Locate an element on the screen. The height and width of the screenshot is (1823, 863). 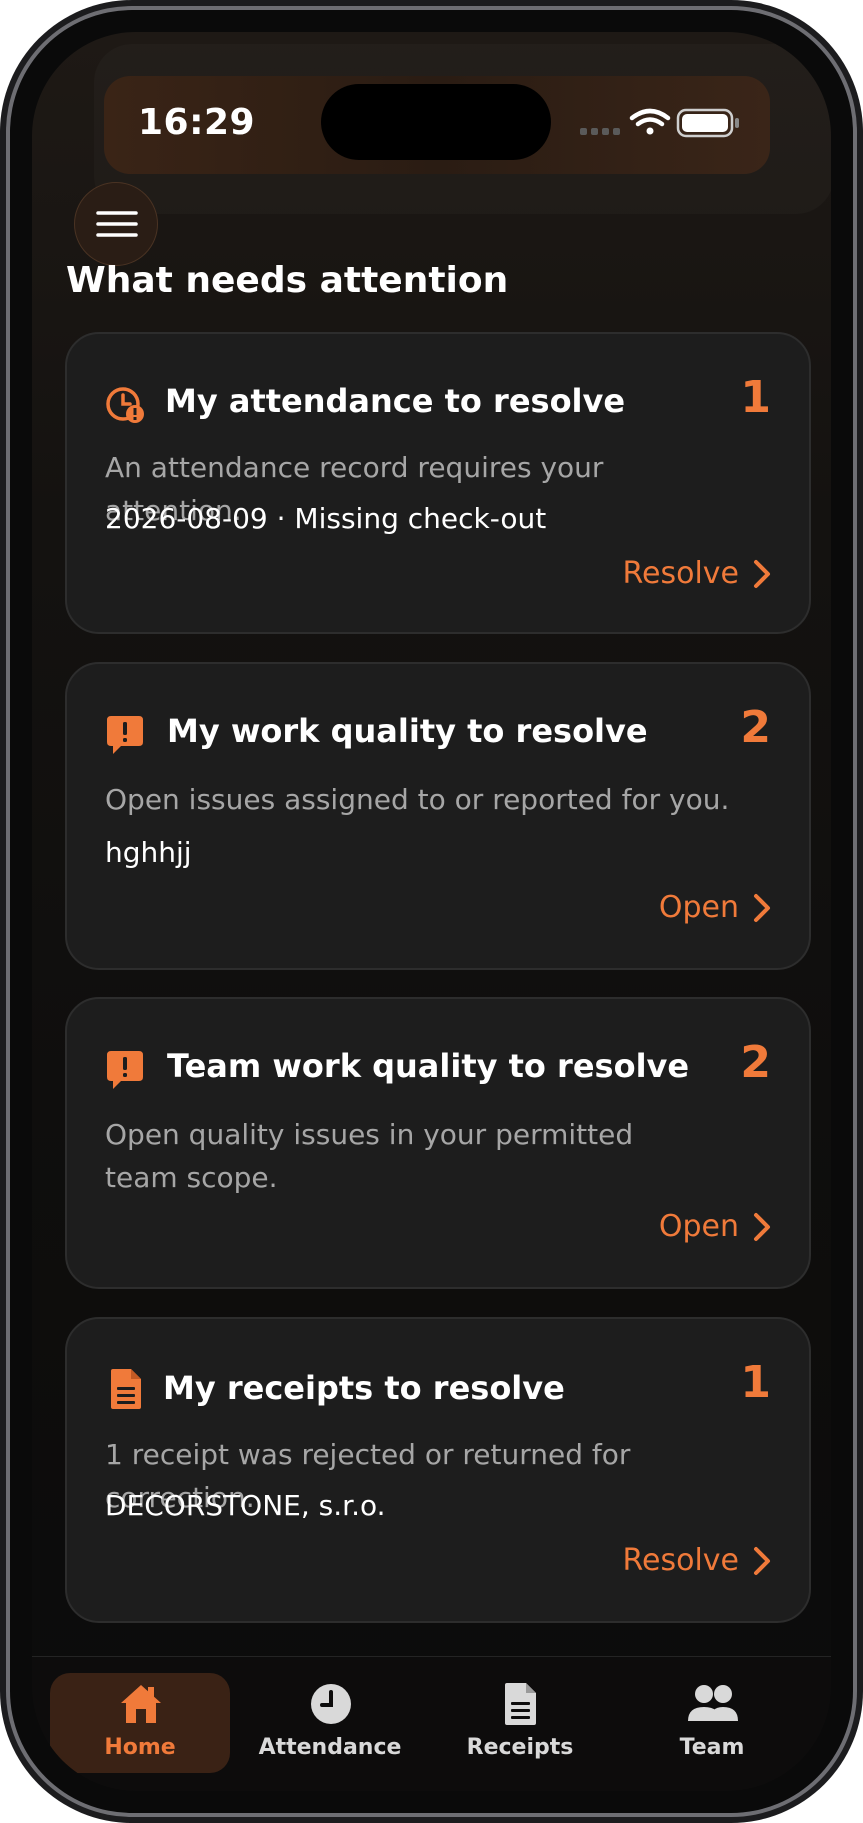
card-detail: hghhjj is located at coordinates (148, 852).